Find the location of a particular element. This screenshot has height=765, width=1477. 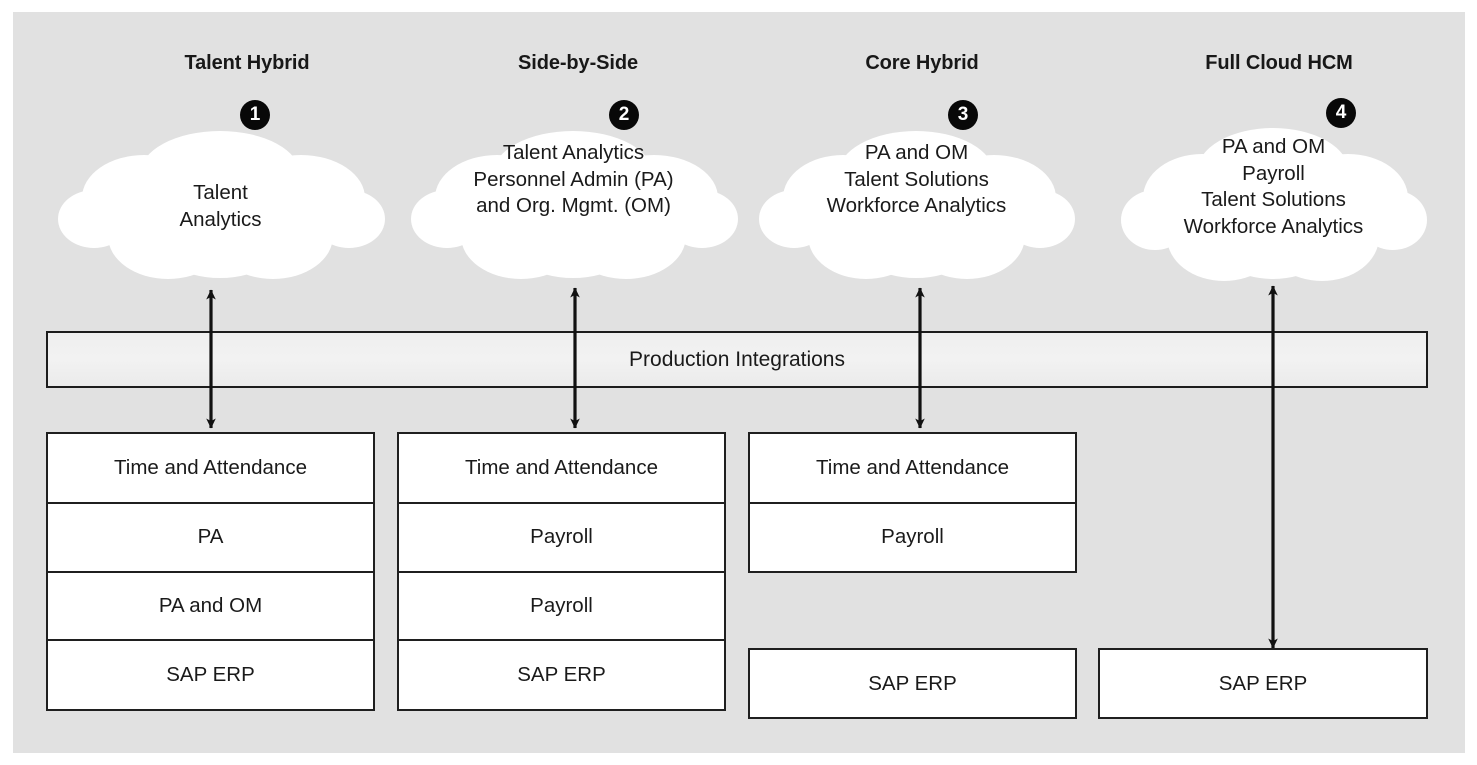

badge-number-3: 3 is located at coordinates (963, 115).